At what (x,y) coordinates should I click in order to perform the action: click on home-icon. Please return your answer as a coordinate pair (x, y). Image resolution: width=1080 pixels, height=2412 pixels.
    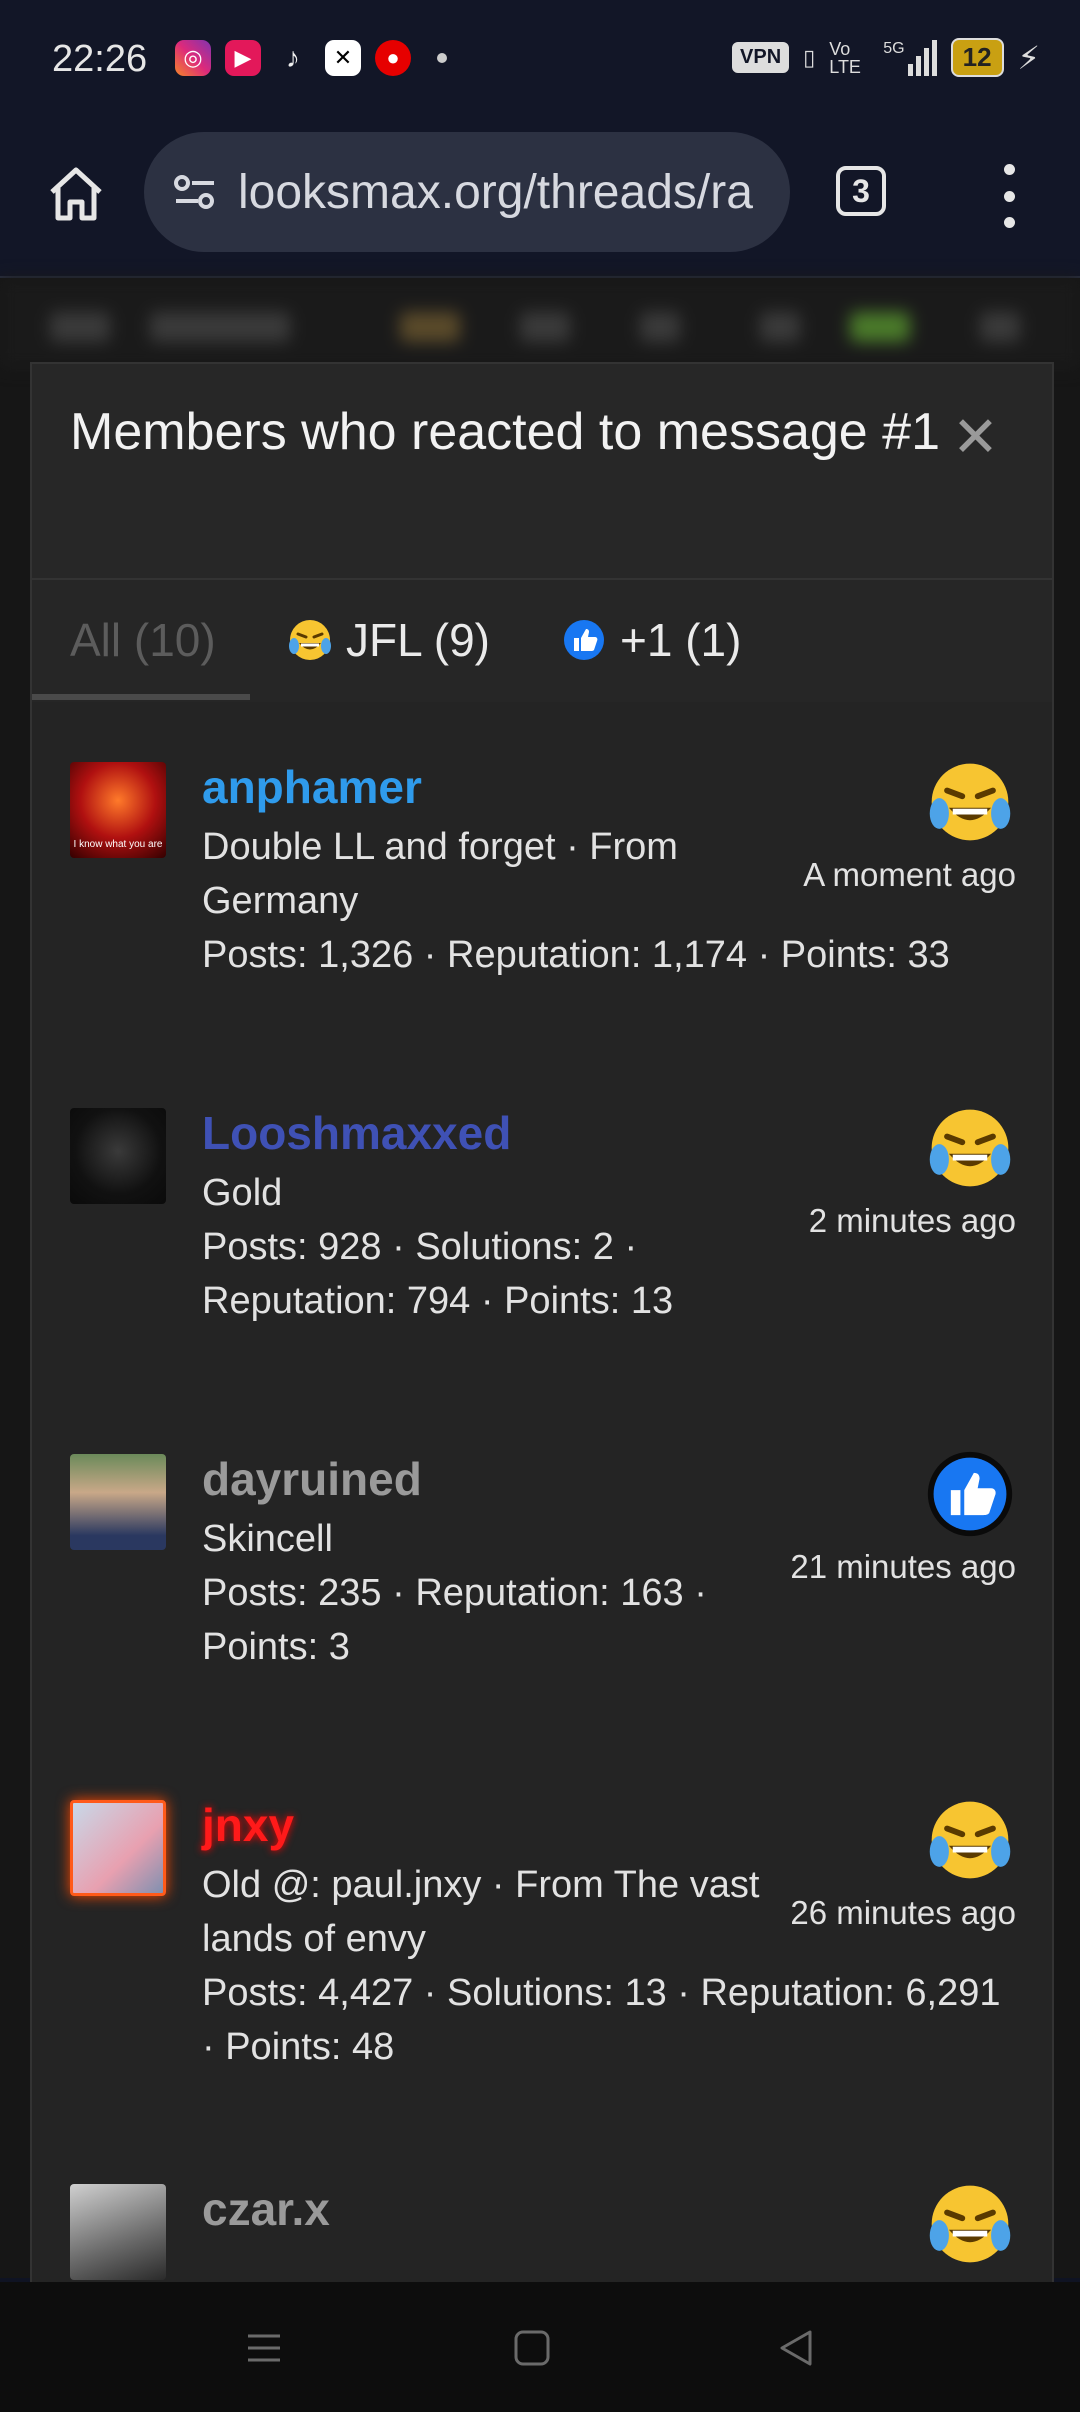
    Looking at the image, I should click on (76, 194).